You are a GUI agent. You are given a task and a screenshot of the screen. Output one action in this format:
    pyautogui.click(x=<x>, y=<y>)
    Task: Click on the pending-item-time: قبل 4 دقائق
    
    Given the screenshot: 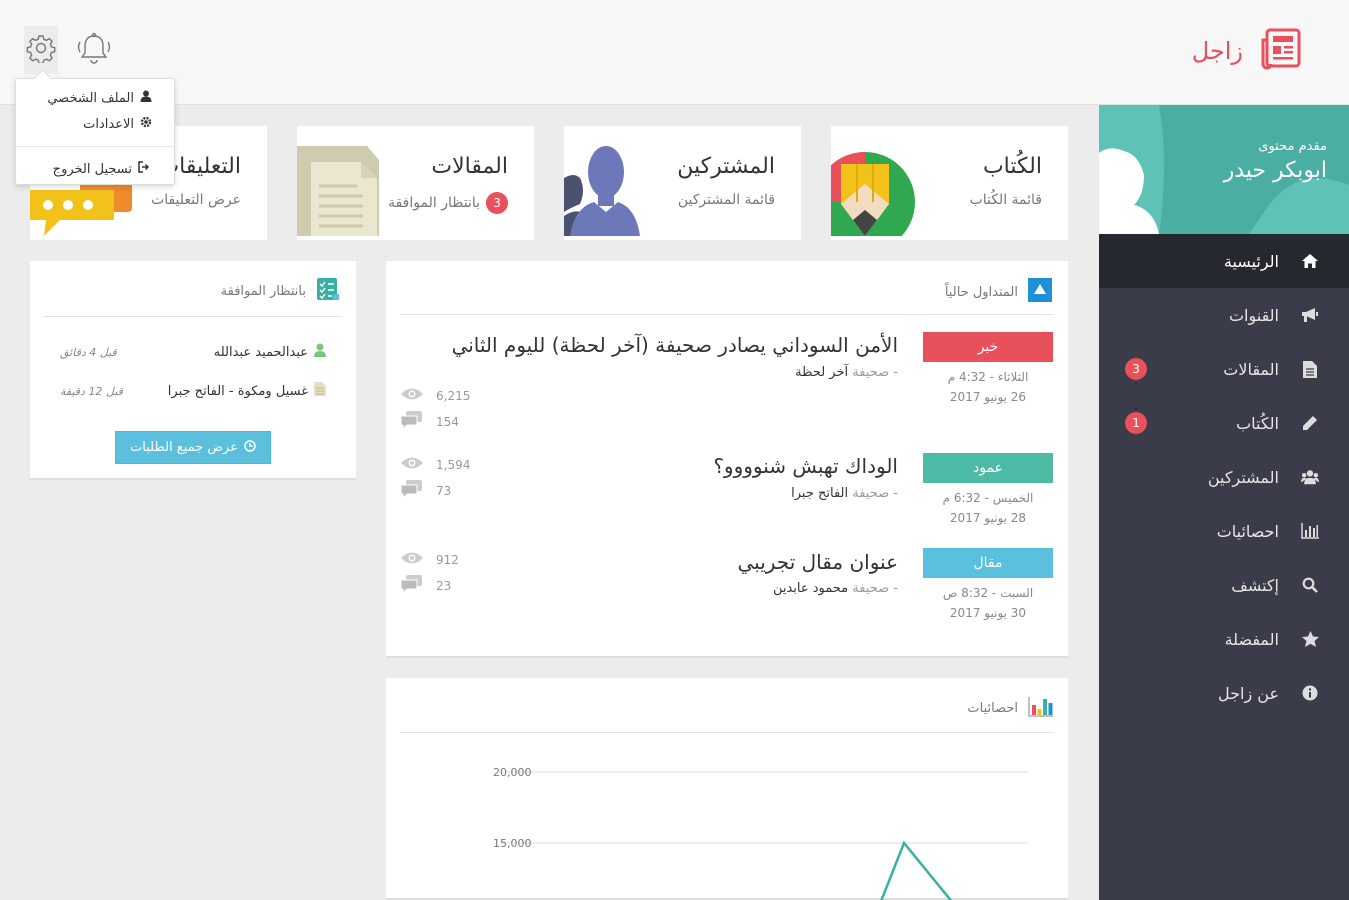 What is the action you would take?
    pyautogui.click(x=88, y=352)
    